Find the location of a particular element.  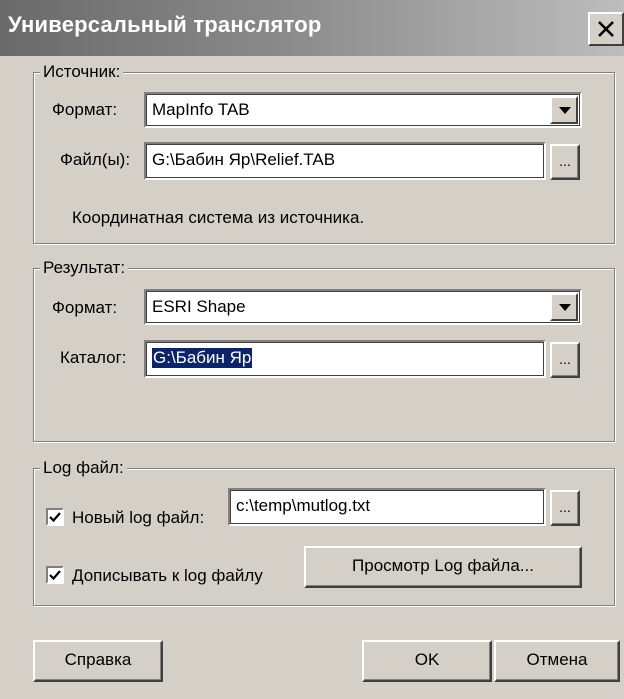

result-format-select: ESRI Shape is located at coordinates (363, 307).